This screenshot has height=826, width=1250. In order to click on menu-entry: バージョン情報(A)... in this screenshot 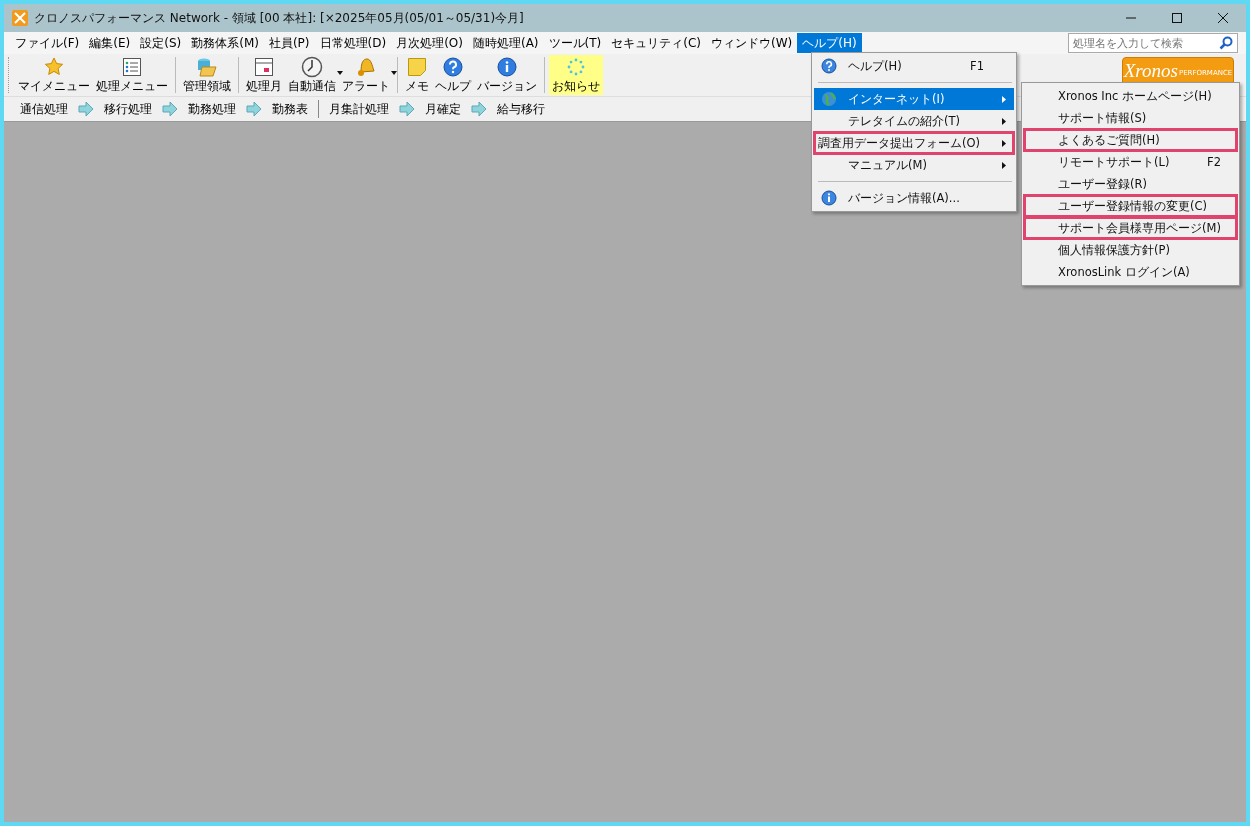, I will do `click(914, 198)`.